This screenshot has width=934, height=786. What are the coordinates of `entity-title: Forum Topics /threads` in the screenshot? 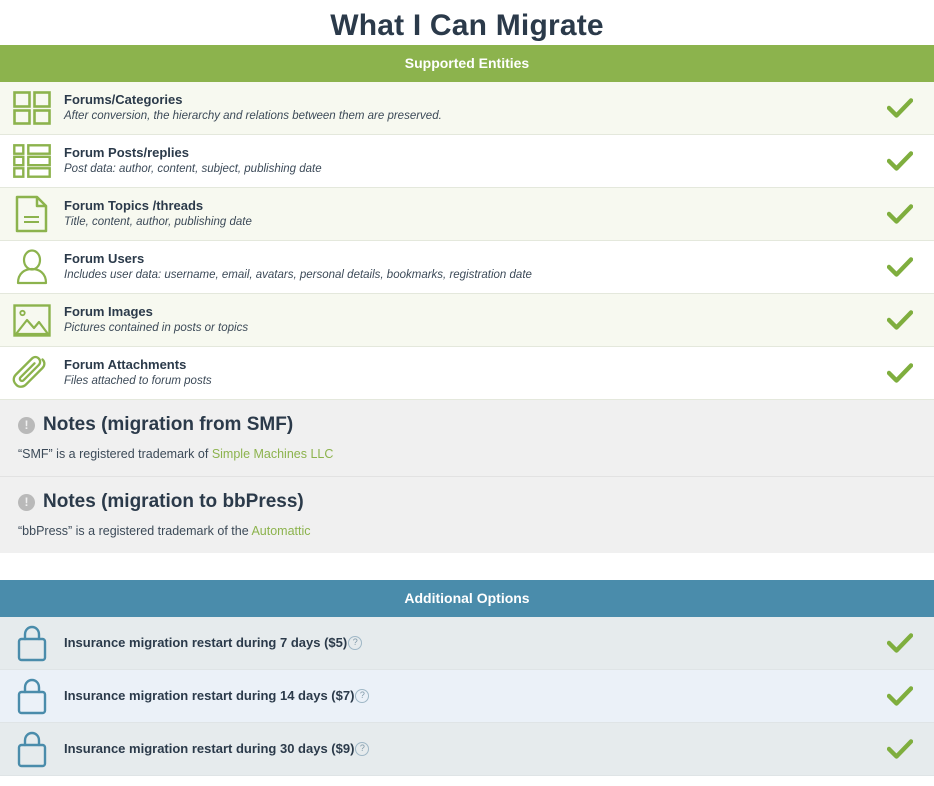 It's located at (134, 205).